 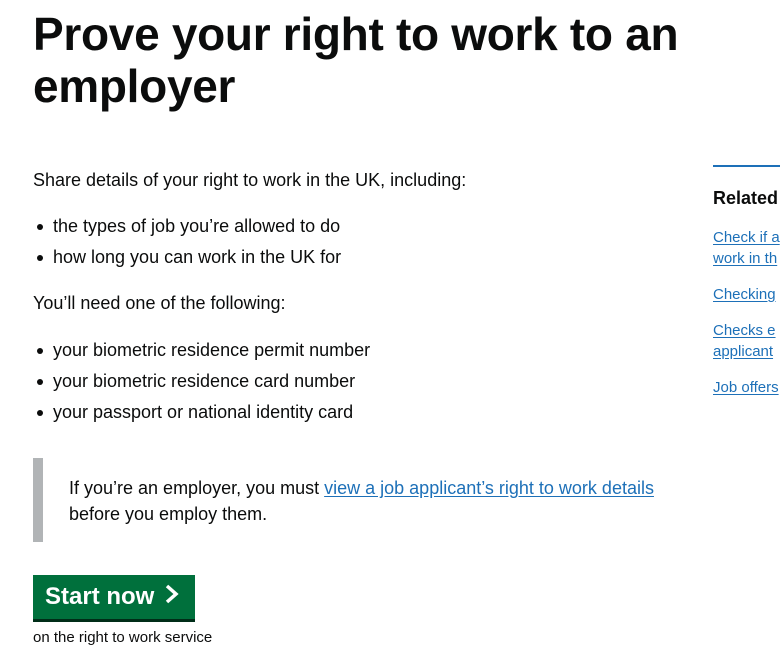 I want to click on related-link-checks-applicant: Checks e applicant, so click(x=746, y=341).